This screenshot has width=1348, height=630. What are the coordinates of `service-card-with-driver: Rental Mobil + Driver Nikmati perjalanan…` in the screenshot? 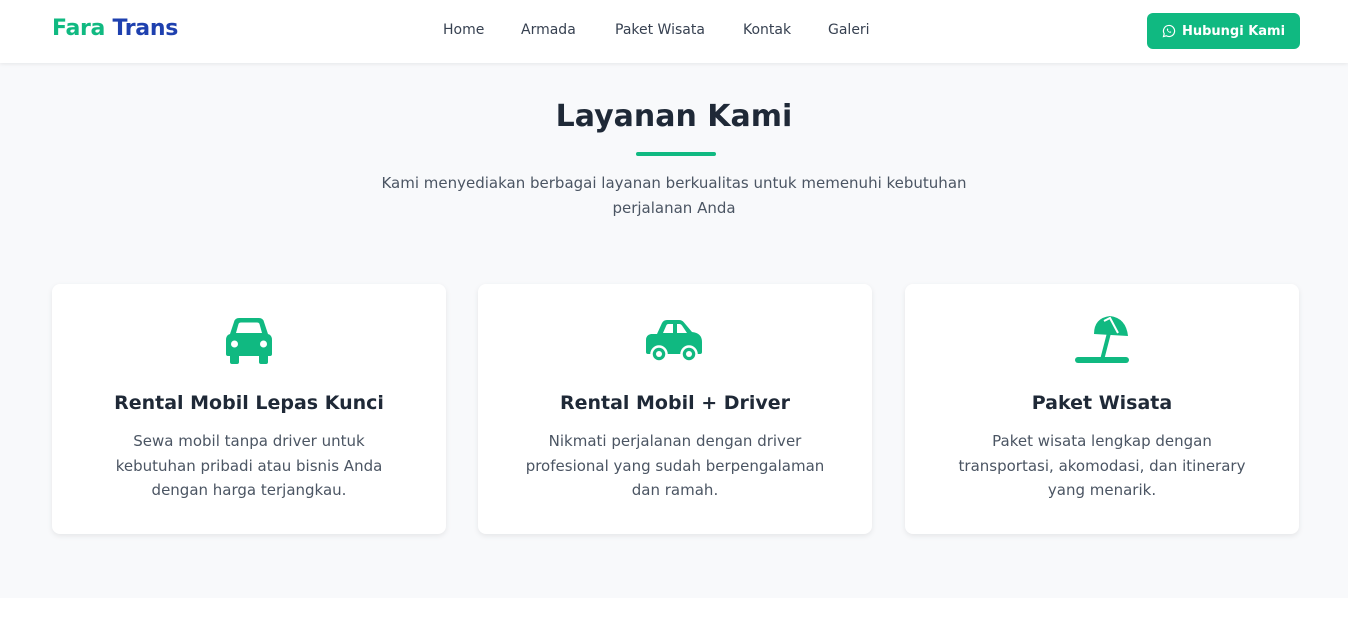 It's located at (675, 409).